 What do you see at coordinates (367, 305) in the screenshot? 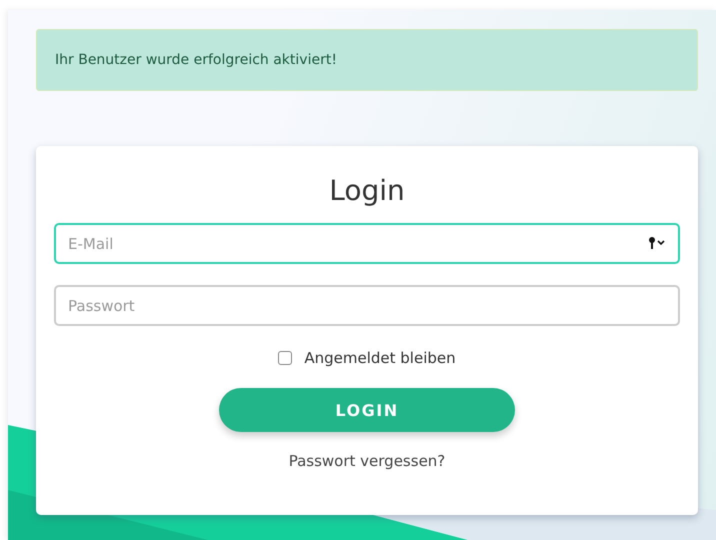
I see `password-field: Passwort` at bounding box center [367, 305].